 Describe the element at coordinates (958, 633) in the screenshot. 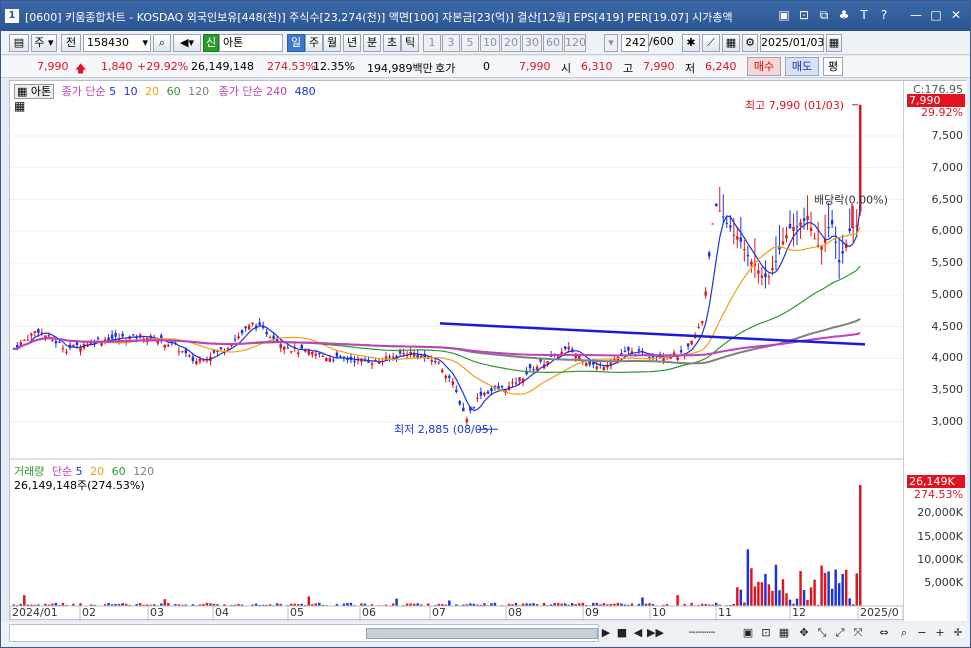

I see `crosshair-icon: ✛` at that location.